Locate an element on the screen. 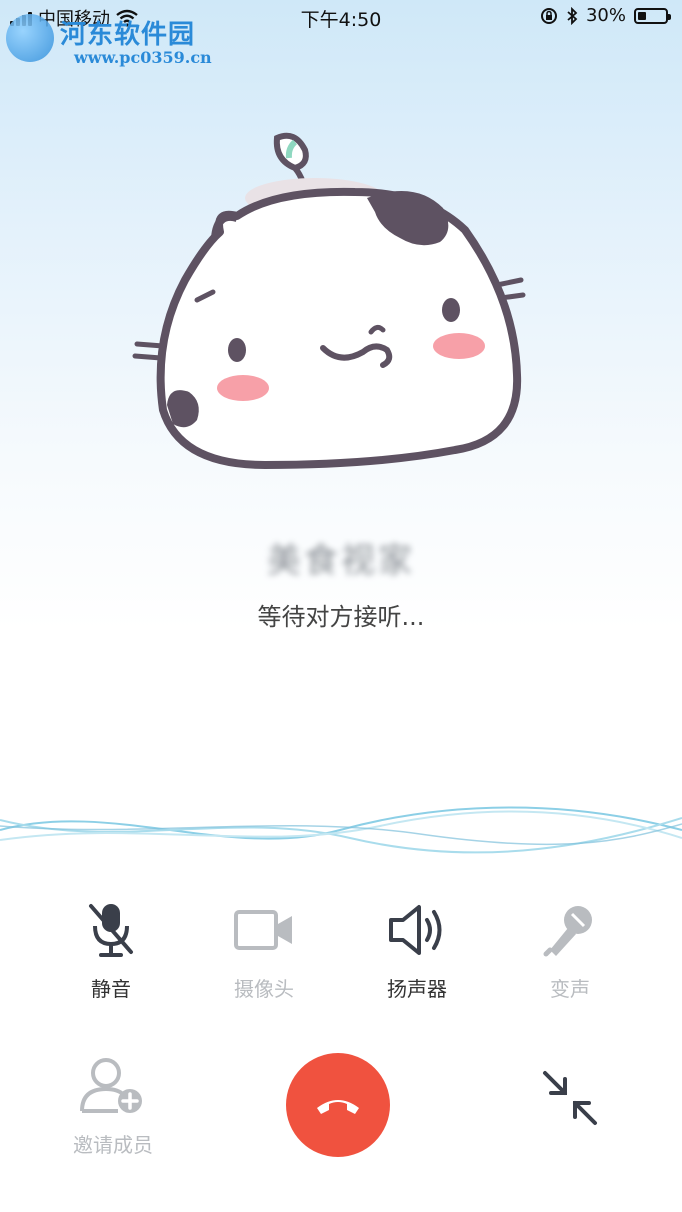 This screenshot has width=682, height=1212. bottom-actions: 邀请成员 is located at coordinates (341, 1125).